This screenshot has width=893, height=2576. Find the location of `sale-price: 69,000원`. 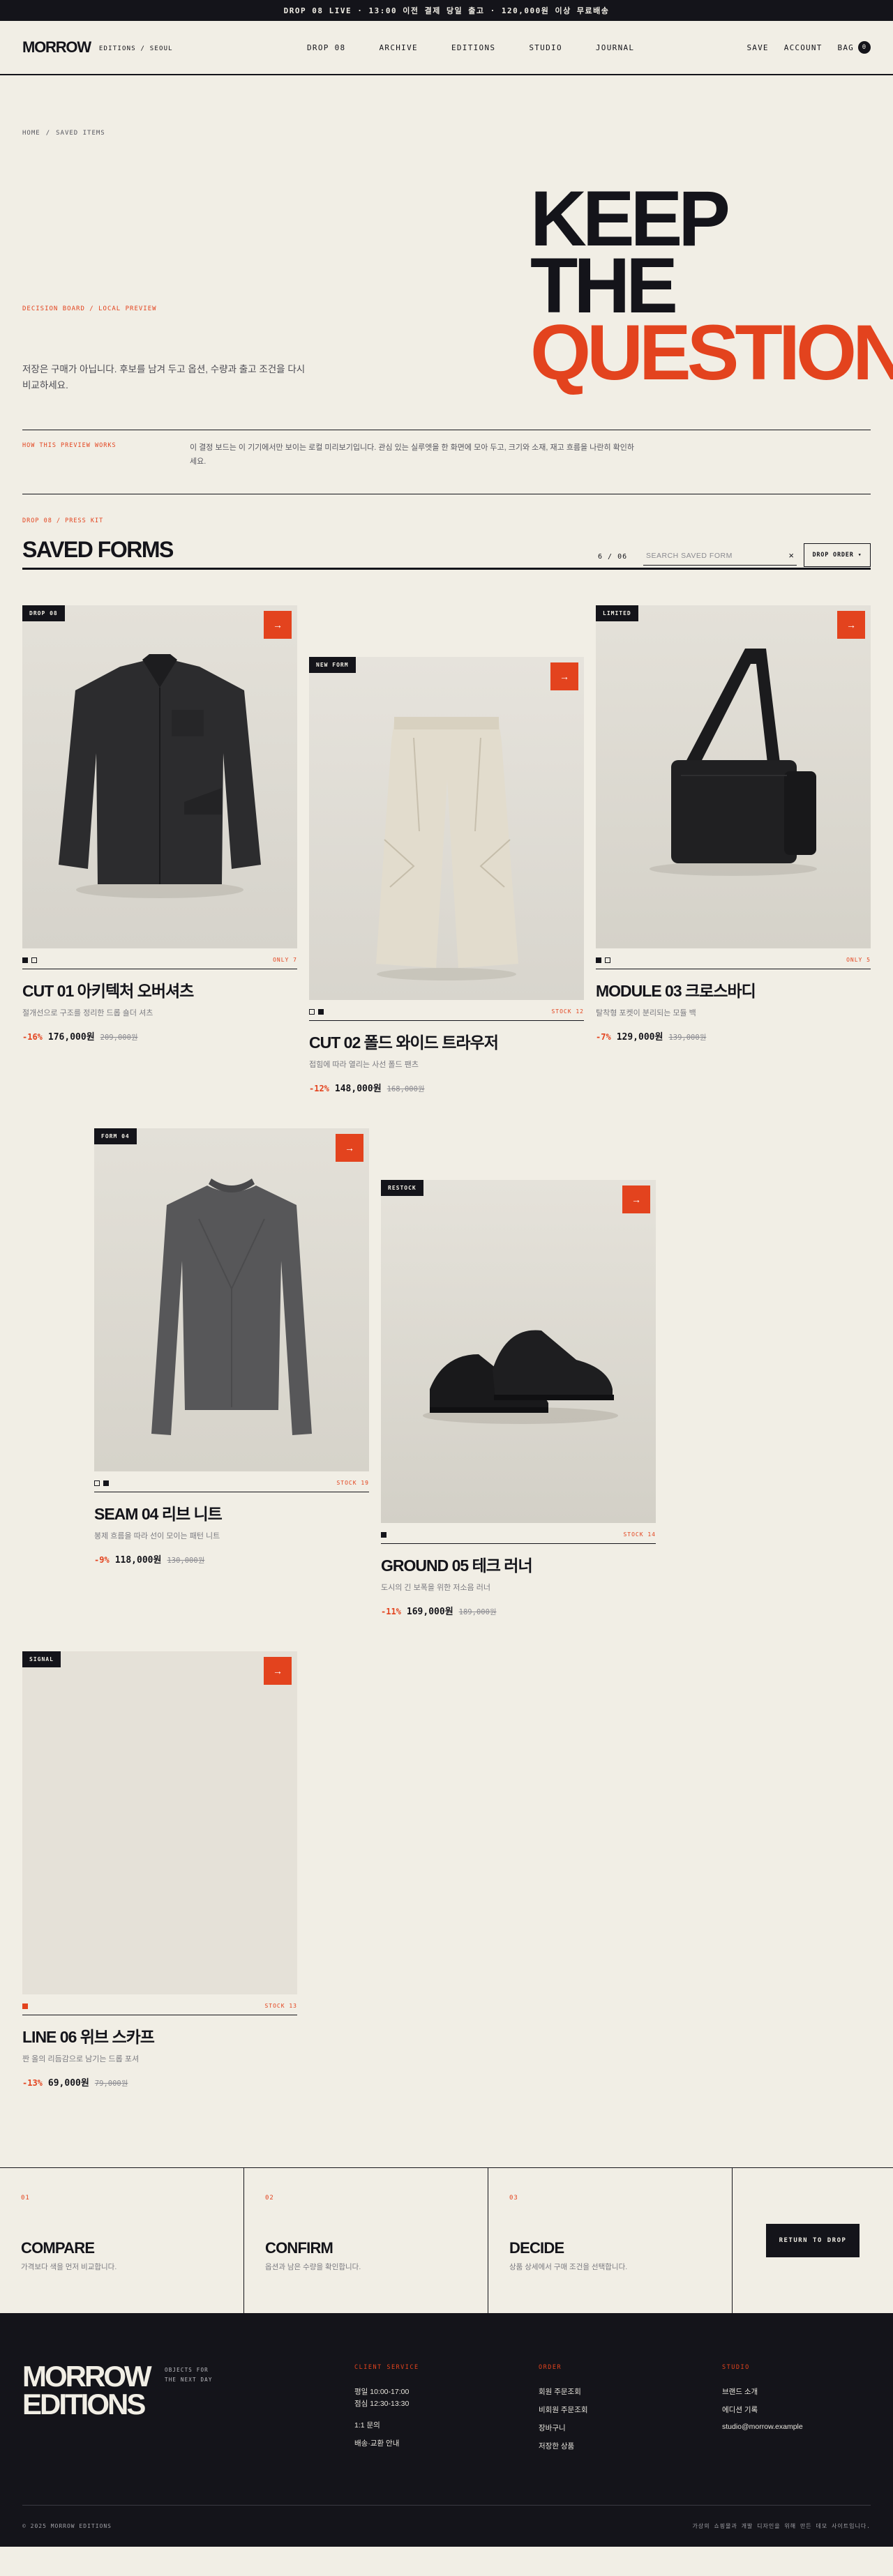

sale-price: 69,000원 is located at coordinates (68, 2083).